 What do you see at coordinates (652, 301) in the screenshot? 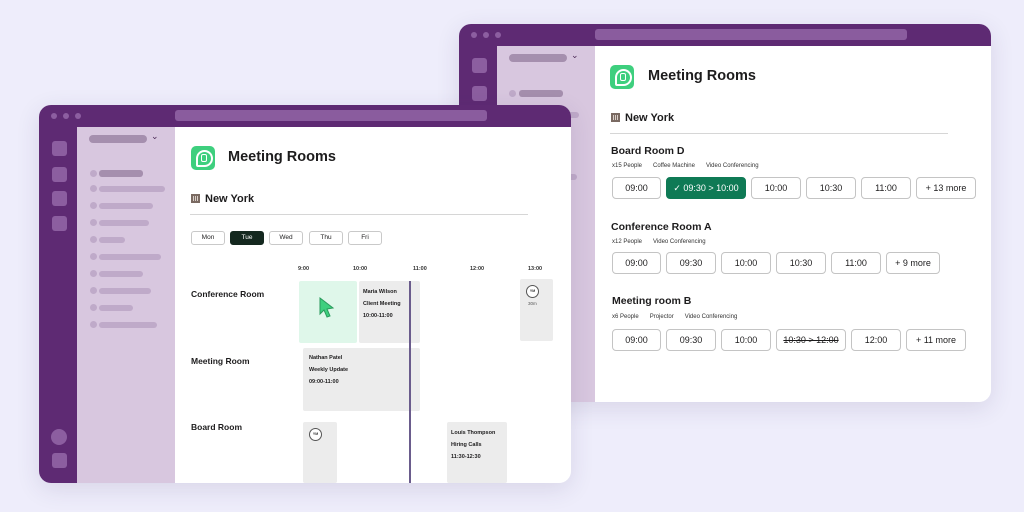
I see `room-name: Meeting room B` at bounding box center [652, 301].